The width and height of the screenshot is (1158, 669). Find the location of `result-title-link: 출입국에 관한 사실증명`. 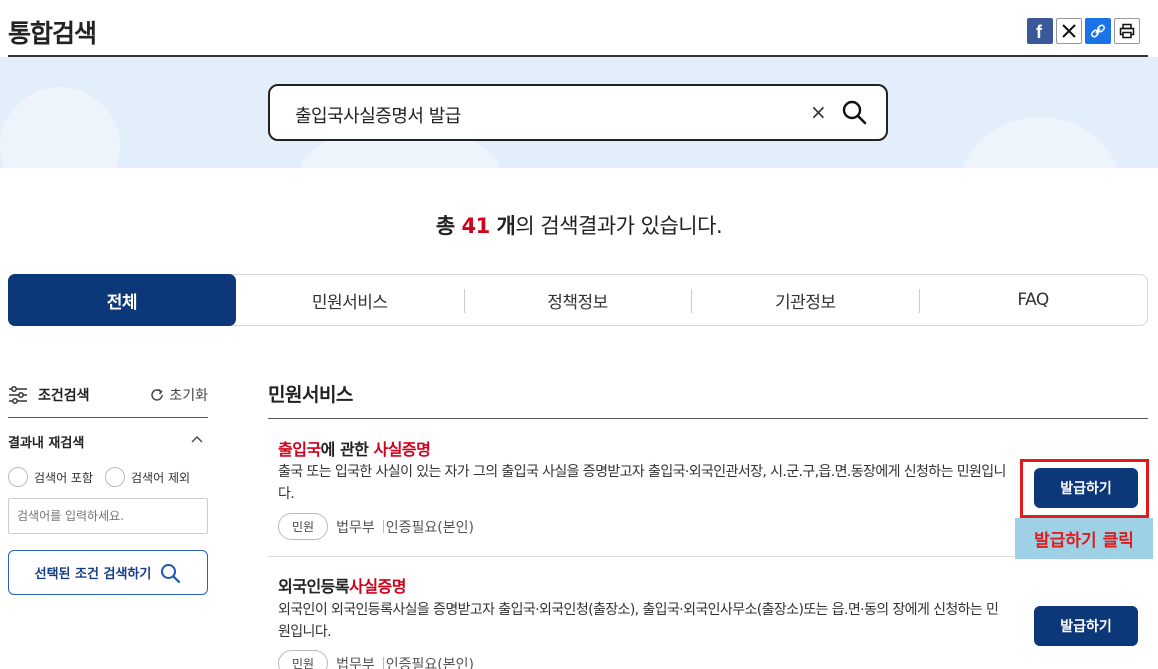

result-title-link: 출입국에 관한 사실증명 is located at coordinates (354, 448).